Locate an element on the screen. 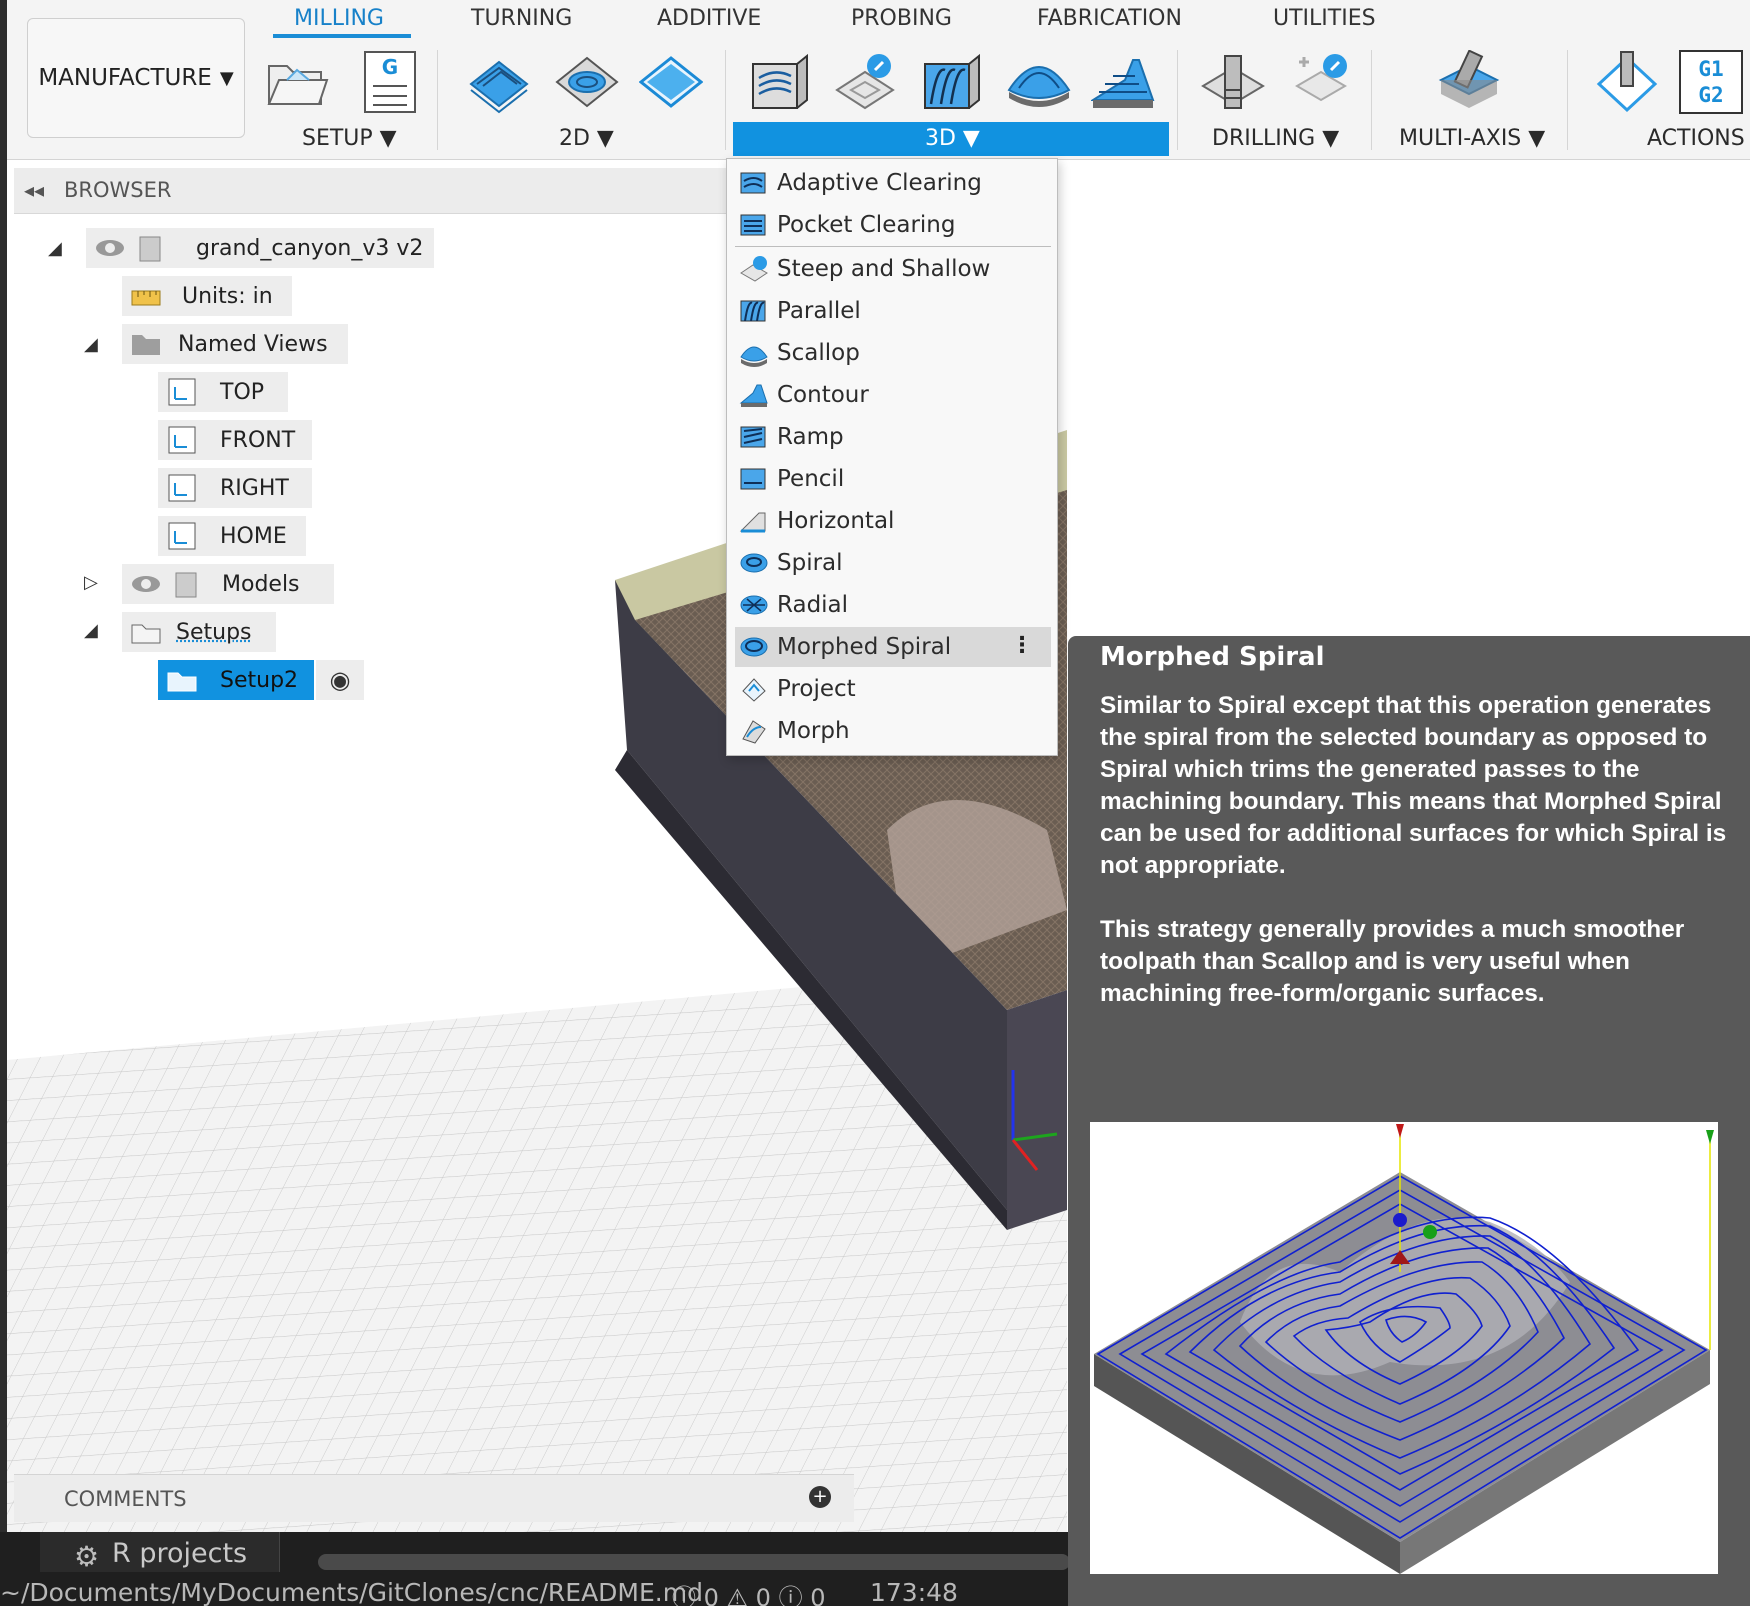  menu-item-spiral: Spiral is located at coordinates (893, 563).